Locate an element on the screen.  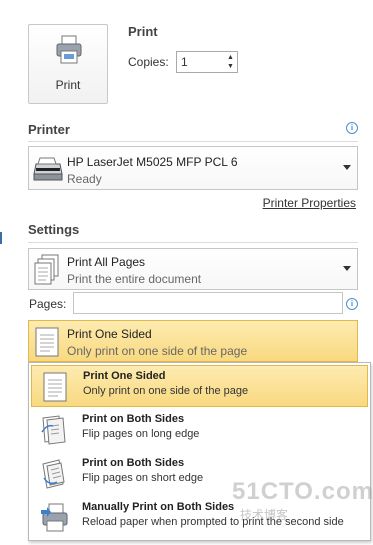
watermark-logo: 51CTO.com is located at coordinates (302, 491).